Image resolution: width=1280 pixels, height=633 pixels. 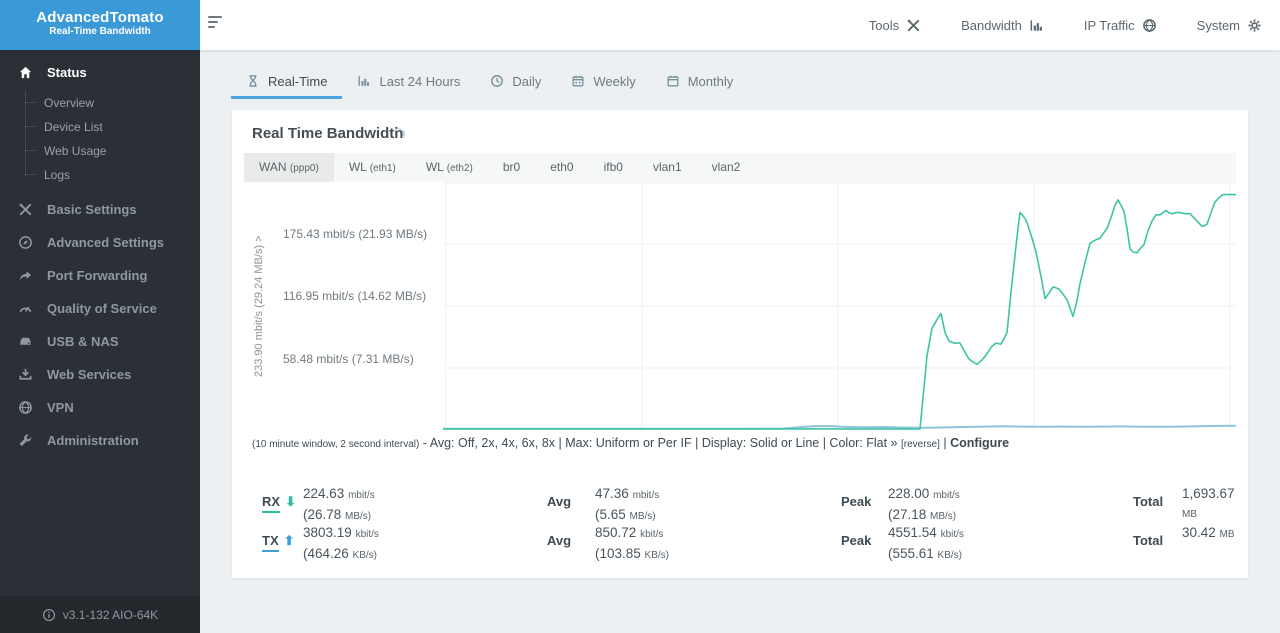 What do you see at coordinates (100, 31) in the screenshot?
I see `app-subtitle: Real-Time Bandwidth` at bounding box center [100, 31].